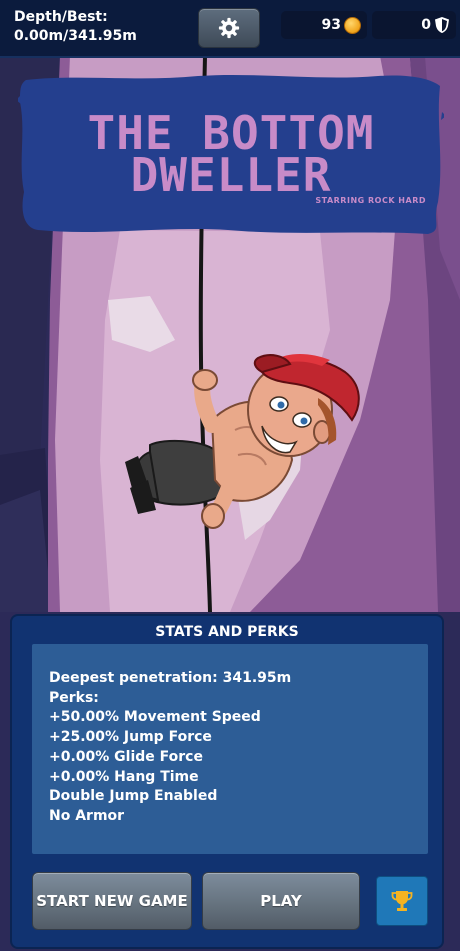  I want to click on gear-icon, so click(229, 28).